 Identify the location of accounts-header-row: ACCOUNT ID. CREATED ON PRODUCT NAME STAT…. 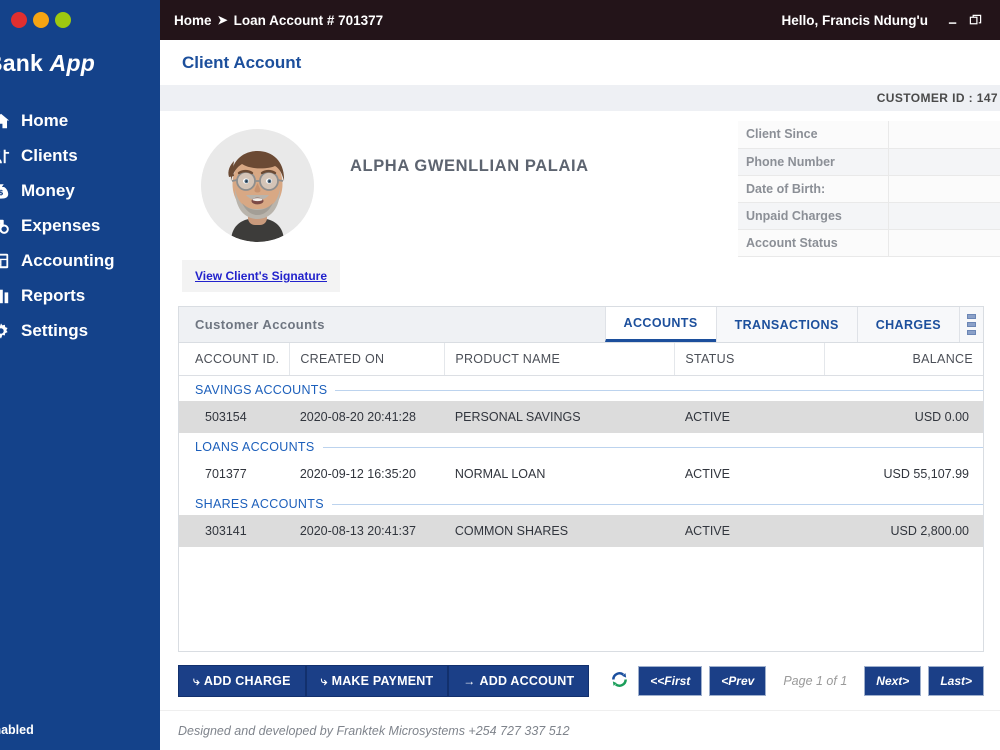
(581, 359).